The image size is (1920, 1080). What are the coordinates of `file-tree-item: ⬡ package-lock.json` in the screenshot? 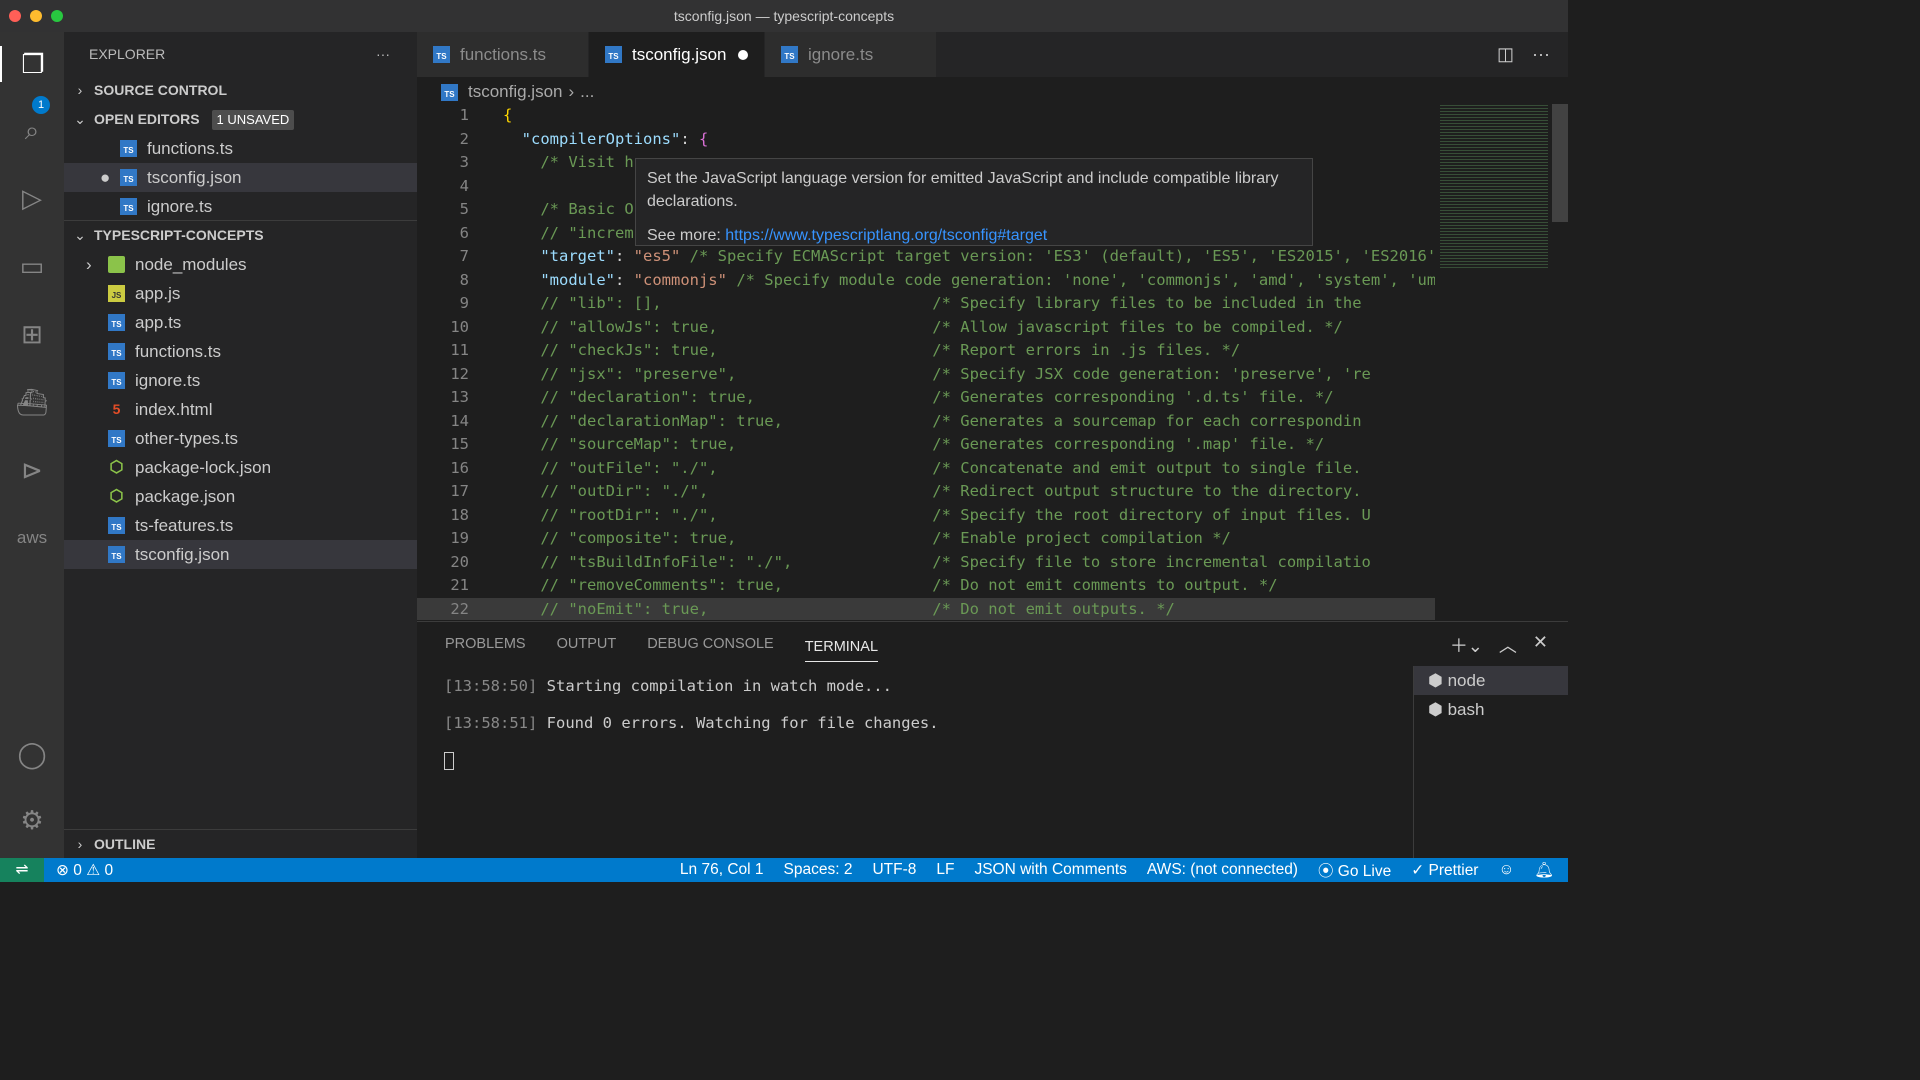 It's located at (240, 467).